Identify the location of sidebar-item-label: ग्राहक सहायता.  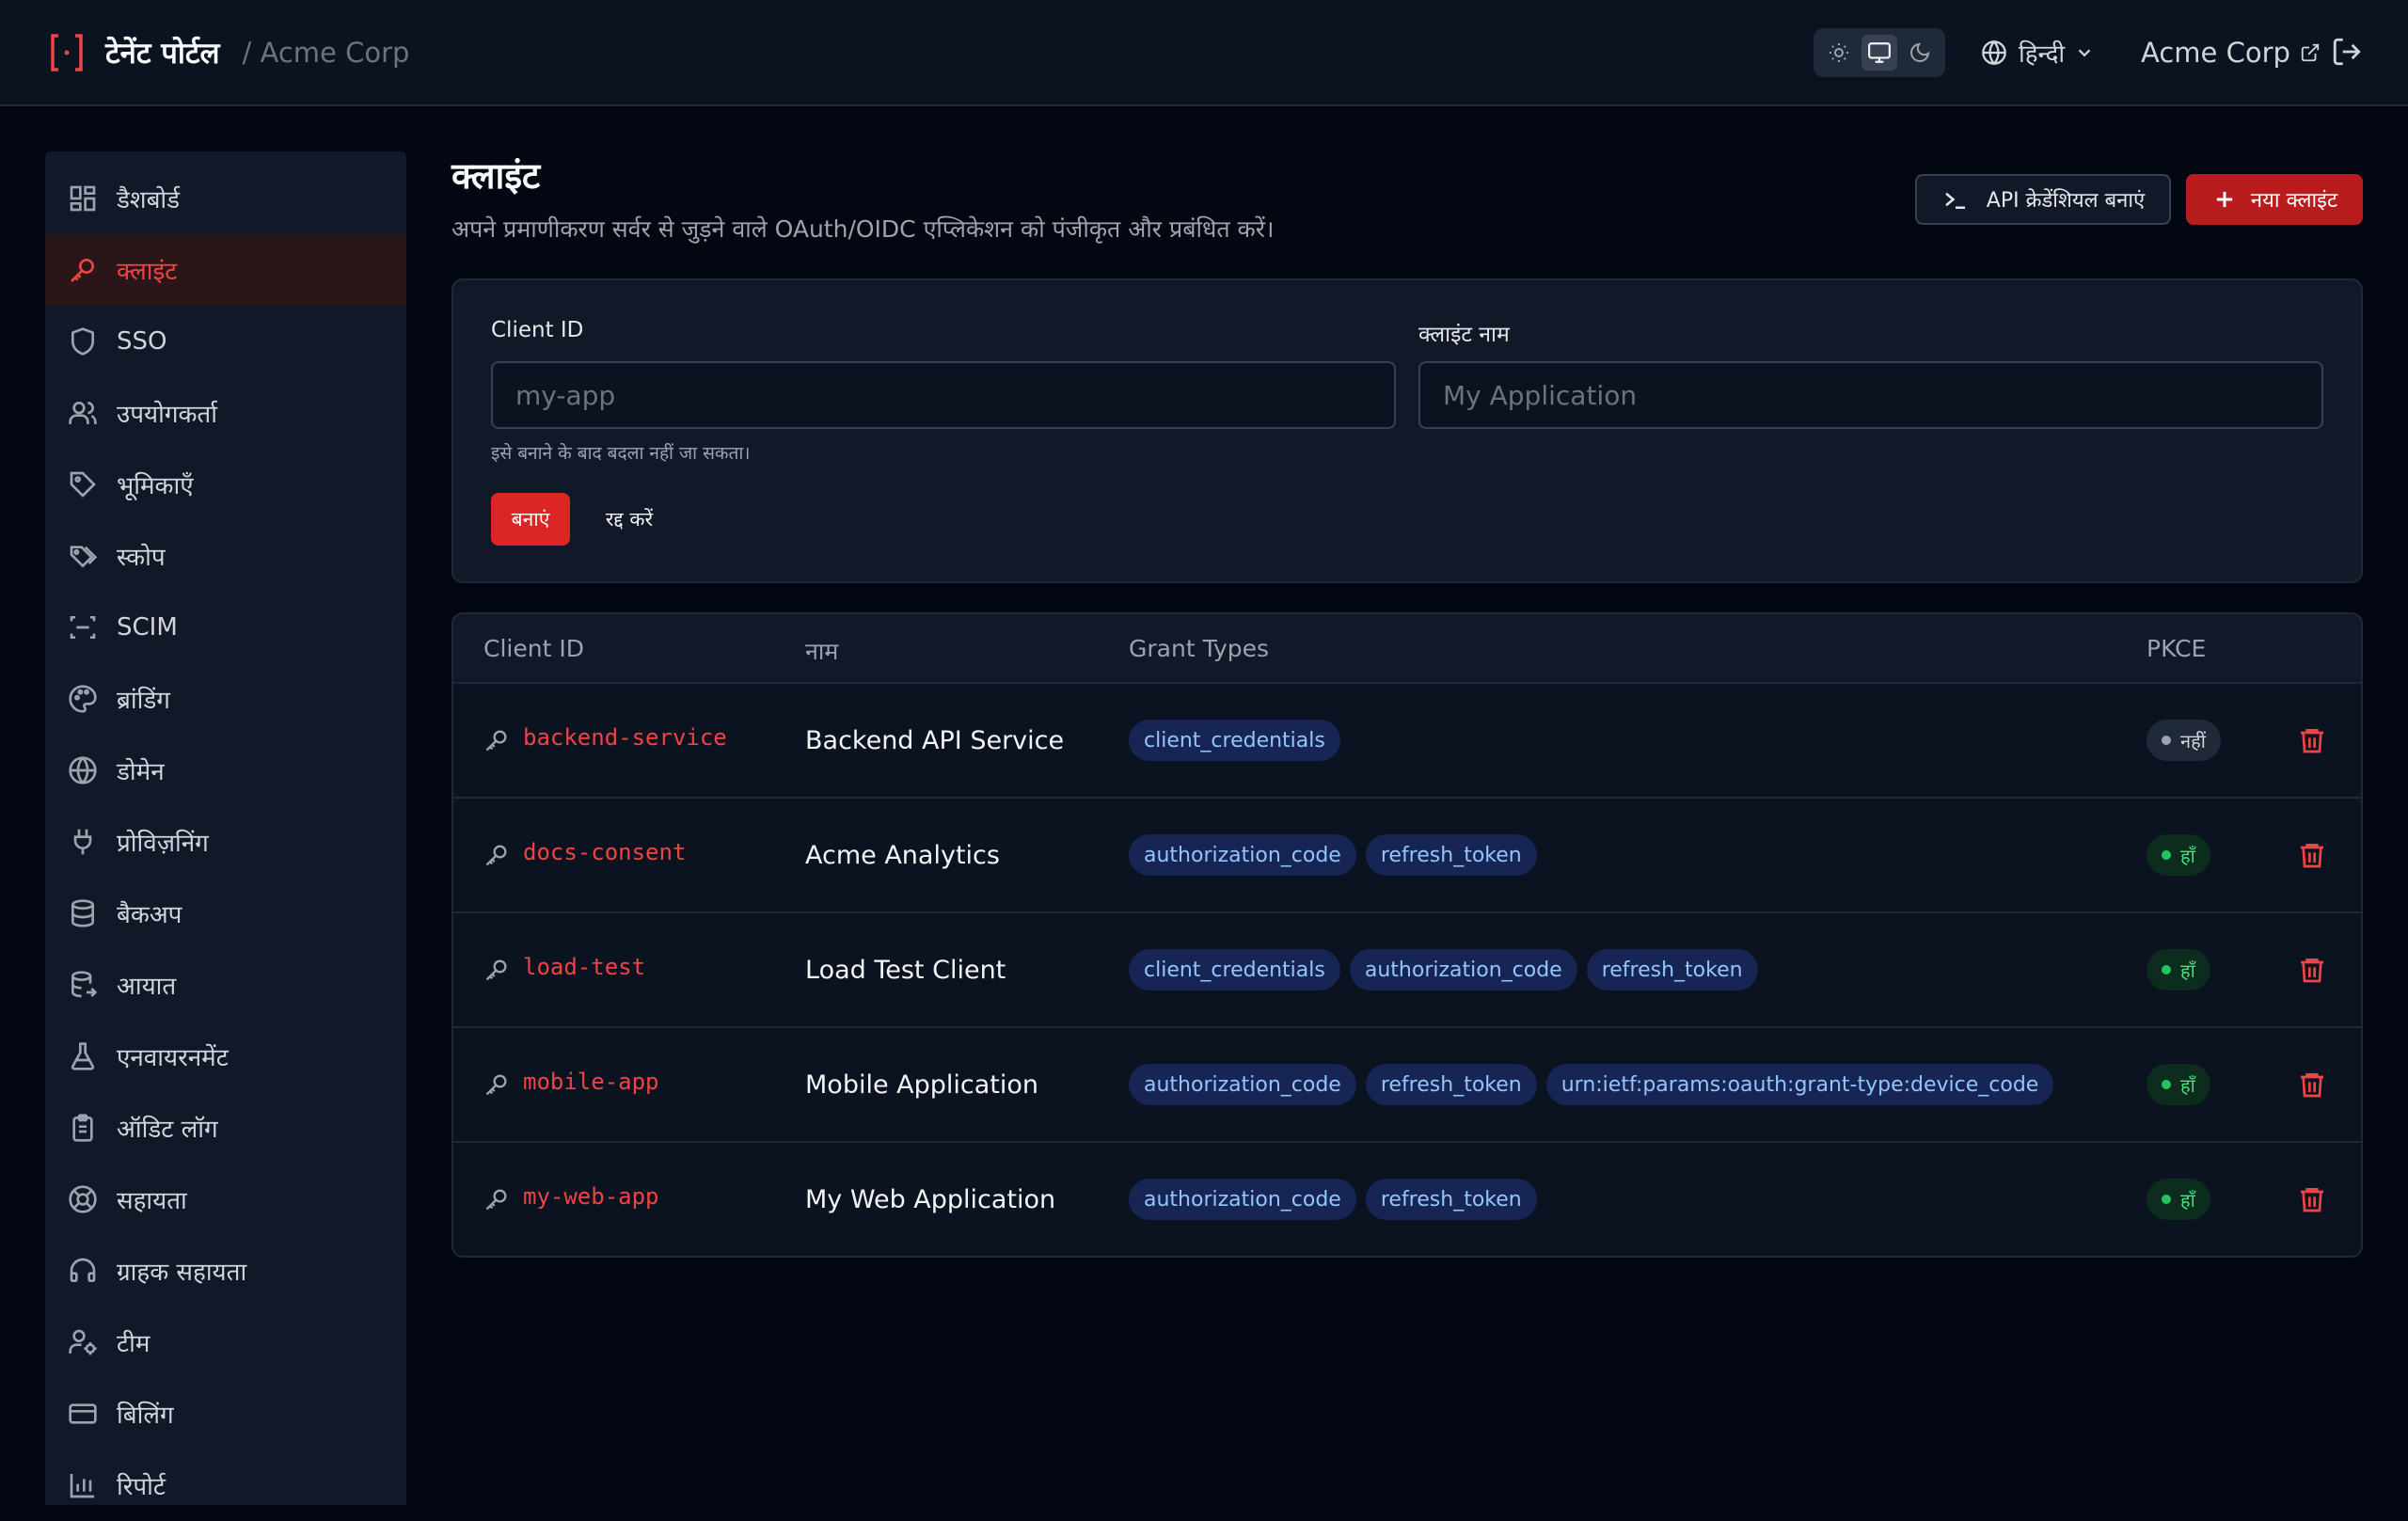
(182, 1273).